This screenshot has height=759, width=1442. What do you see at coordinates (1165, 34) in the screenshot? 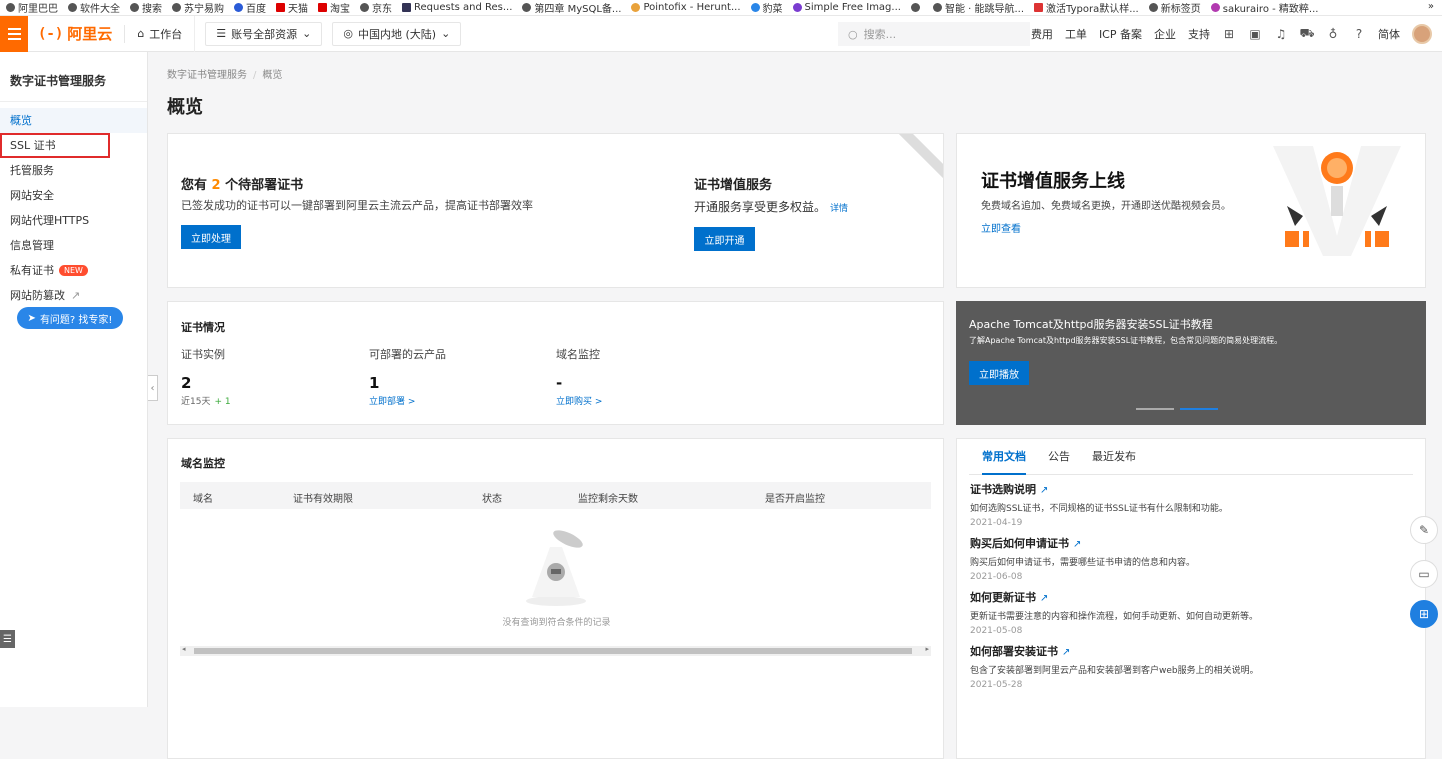
I see `link-enterprise: 企业` at bounding box center [1165, 34].